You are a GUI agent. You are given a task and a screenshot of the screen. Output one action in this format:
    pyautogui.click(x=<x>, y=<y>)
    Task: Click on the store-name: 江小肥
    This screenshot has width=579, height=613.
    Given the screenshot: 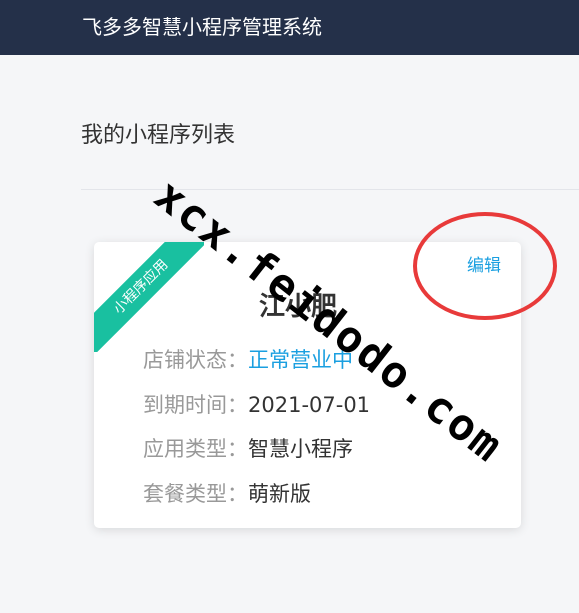 What is the action you would take?
    pyautogui.click(x=298, y=307)
    